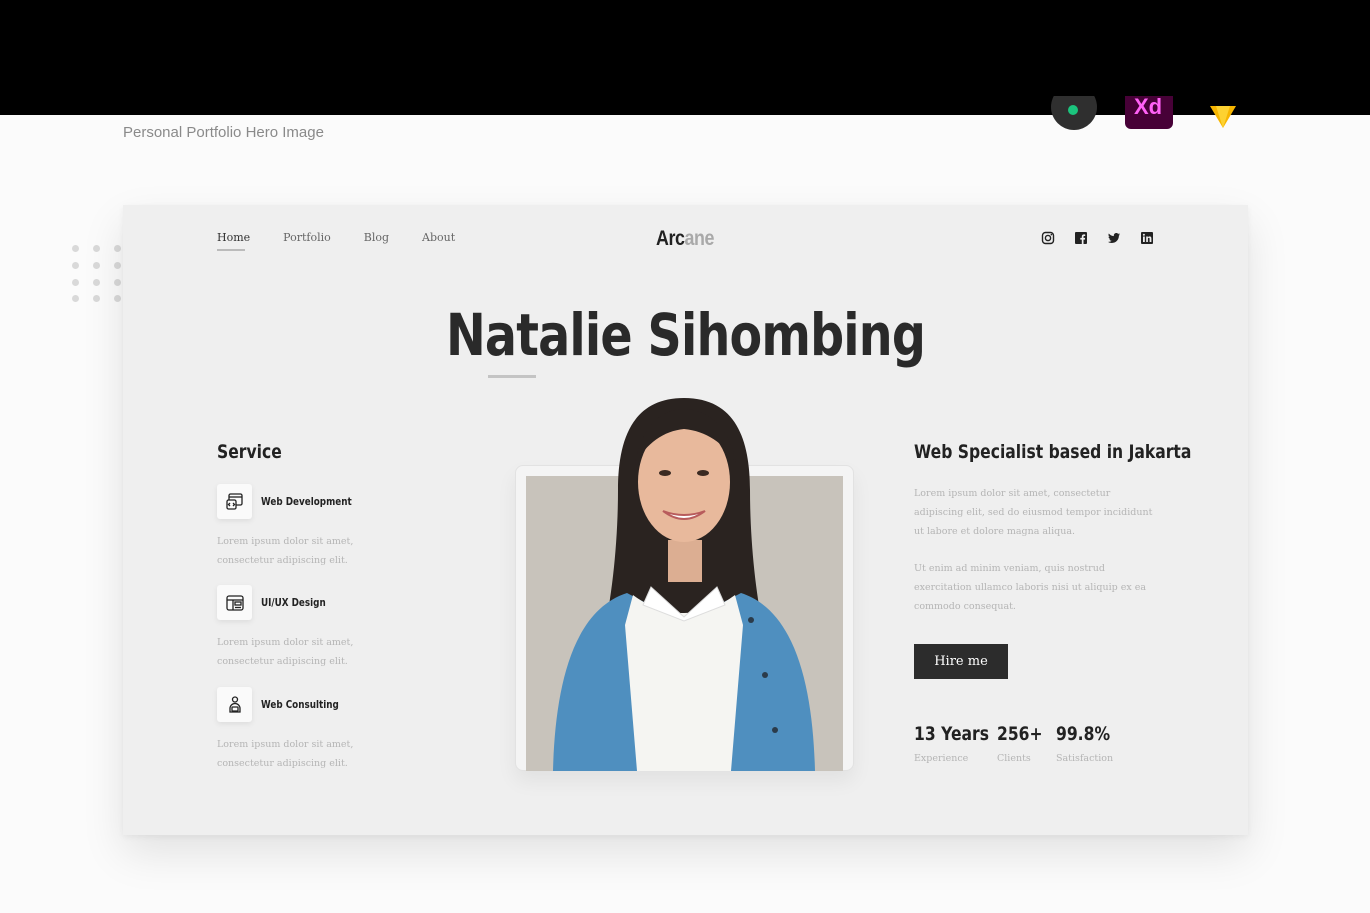  Describe the element at coordinates (438, 237) in the screenshot. I see `nav-link-about: About` at that location.